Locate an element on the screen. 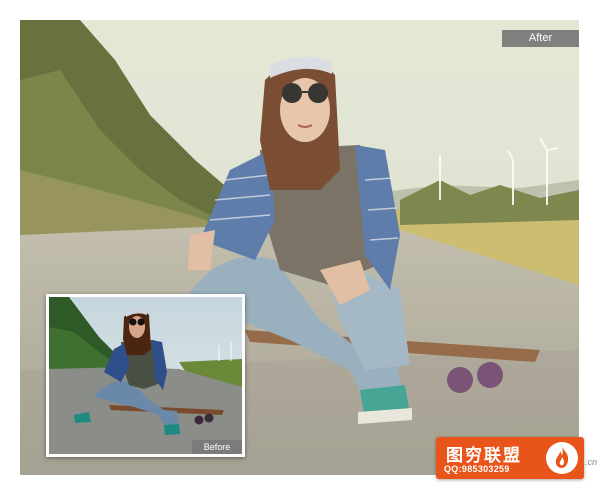 The height and width of the screenshot is (495, 600). watermark-contact: QQ:985303259 is located at coordinates (477, 469).